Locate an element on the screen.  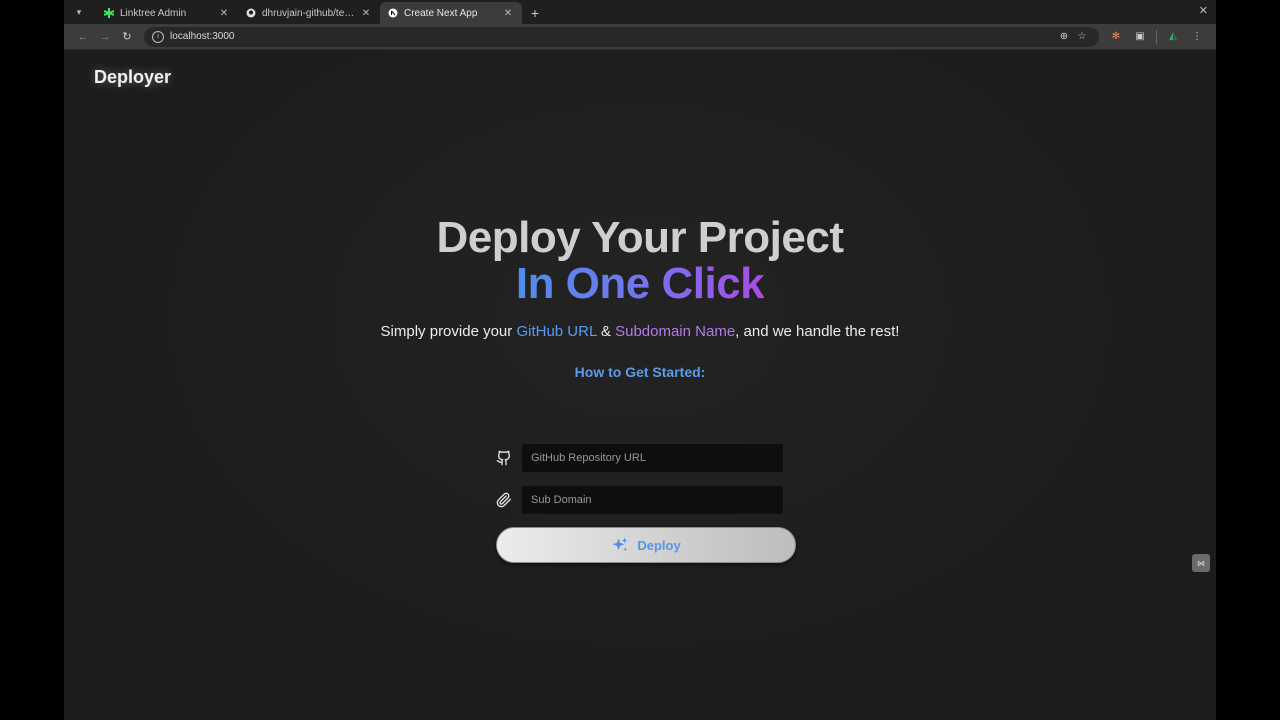
nextjs-icon is located at coordinates (393, 13).